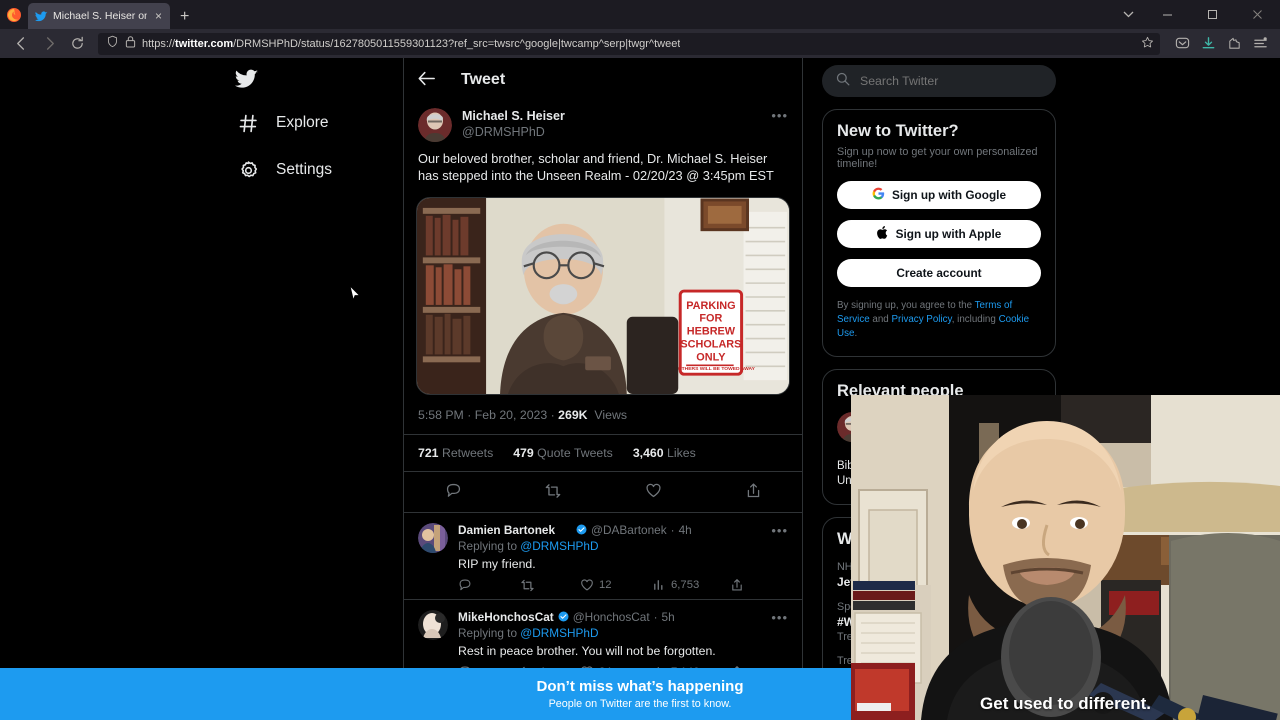 This screenshot has height=720, width=1280. Describe the element at coordinates (513, 133) in the screenshot. I see `tweet-author-handle: @DRMSHPhD` at that location.